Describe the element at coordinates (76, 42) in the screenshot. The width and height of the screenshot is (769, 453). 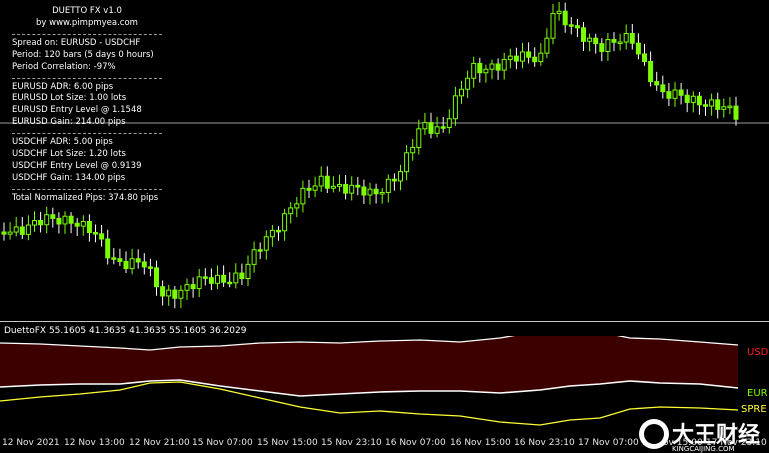
I see `spread-pair: Spread on: EURUSD - USDCHF` at that location.